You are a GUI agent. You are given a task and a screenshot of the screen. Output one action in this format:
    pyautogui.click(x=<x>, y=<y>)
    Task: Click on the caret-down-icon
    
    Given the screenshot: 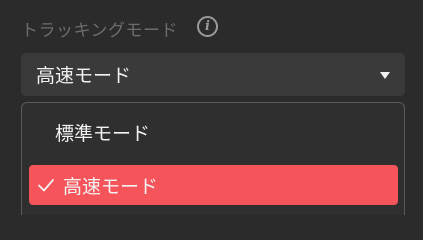 What is the action you would take?
    pyautogui.click(x=385, y=75)
    